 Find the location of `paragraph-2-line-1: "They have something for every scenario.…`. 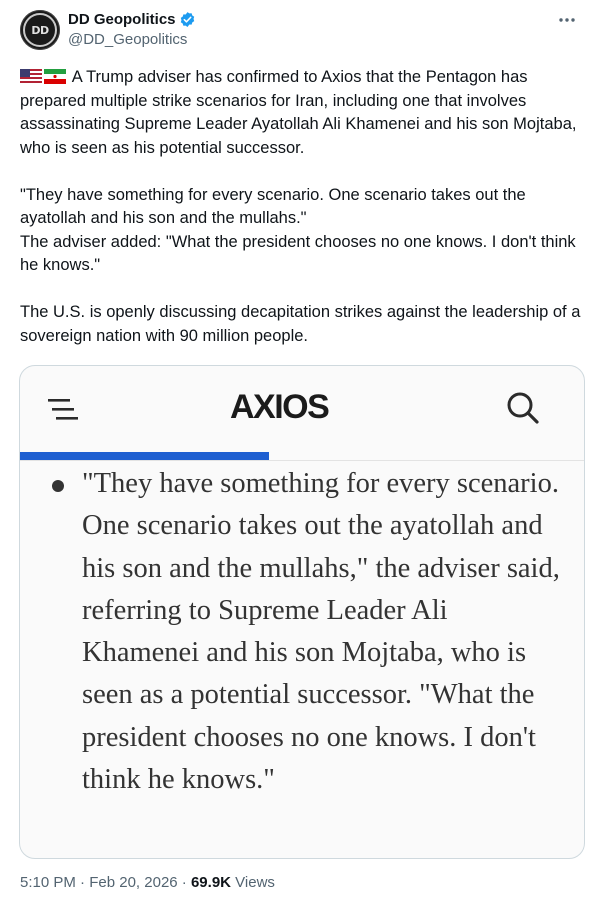

paragraph-2-line-1: "They have something for every scenario.… is located at coordinates (273, 206).